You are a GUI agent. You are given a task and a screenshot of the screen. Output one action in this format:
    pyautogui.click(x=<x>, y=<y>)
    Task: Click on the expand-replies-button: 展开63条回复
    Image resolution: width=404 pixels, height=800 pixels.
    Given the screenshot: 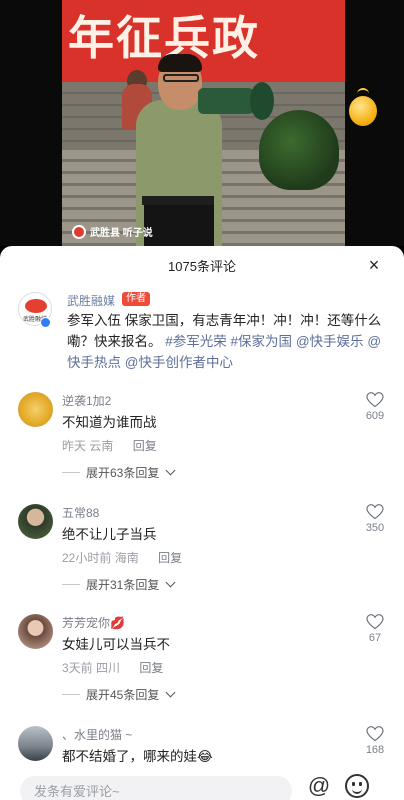 What is the action you would take?
    pyautogui.click(x=119, y=472)
    